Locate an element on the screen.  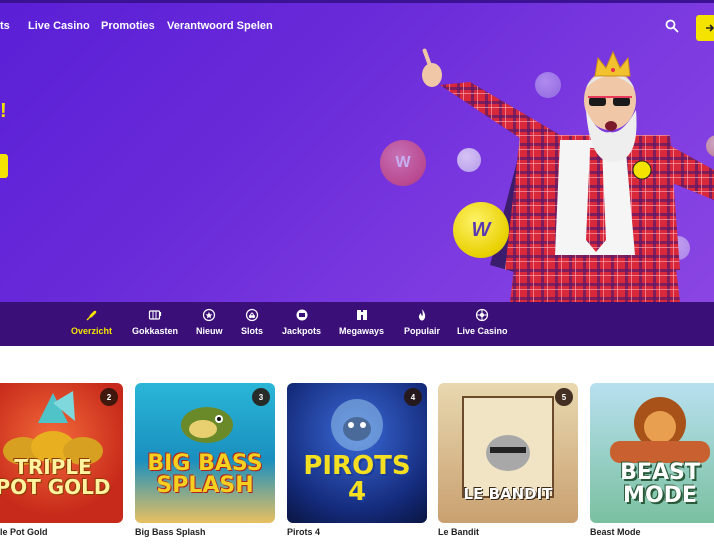
game-thumbnail: PIROTS 4 4 is located at coordinates (357, 453).